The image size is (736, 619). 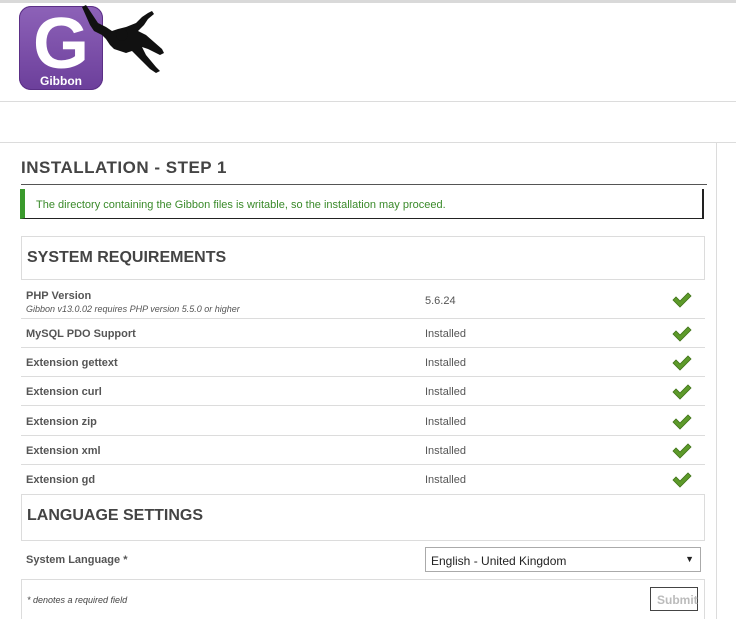 I want to click on required-field-note: * denotes a required field, so click(x=77, y=600).